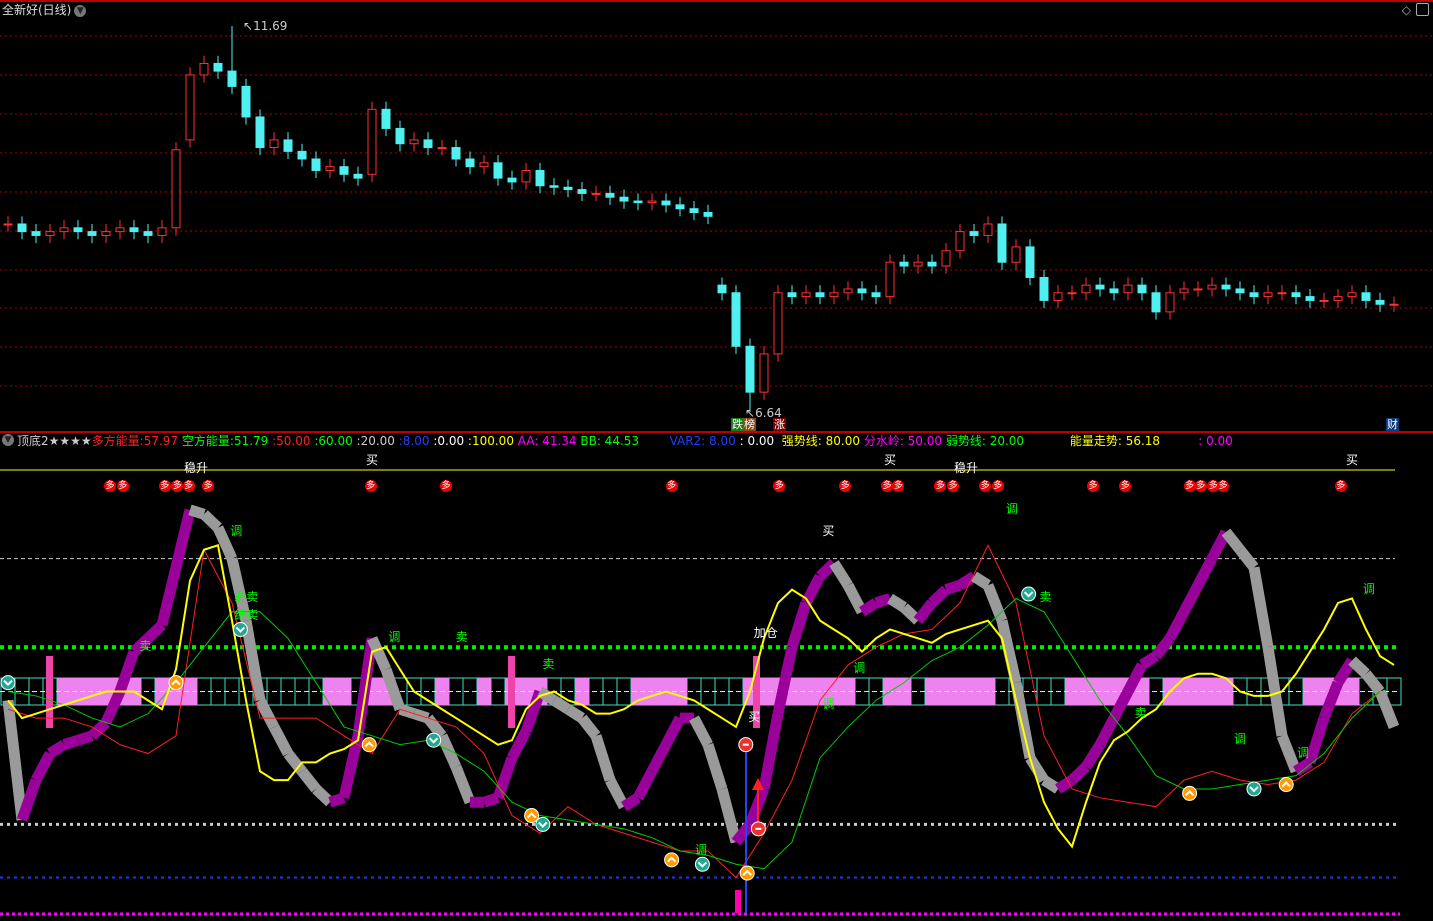  Describe the element at coordinates (37, 10) in the screenshot. I see `stock-name-period: 全新好(日线)` at that location.